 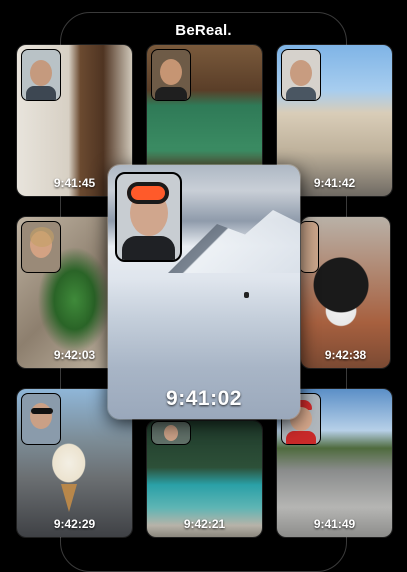 What do you see at coordinates (334, 524) in the screenshot?
I see `post-time: 9:41:49` at bounding box center [334, 524].